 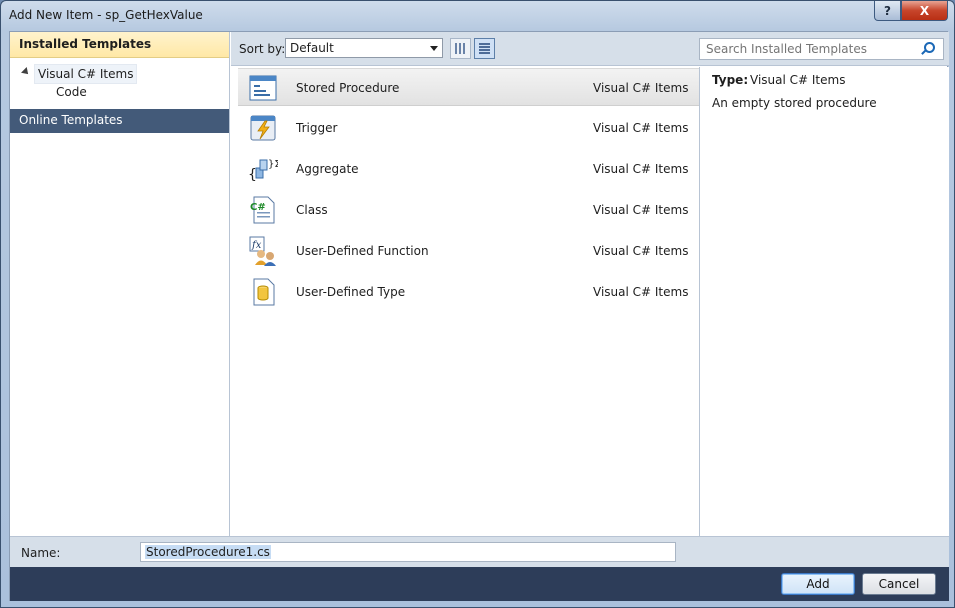 I want to click on type-label: Type:, so click(x=730, y=80).